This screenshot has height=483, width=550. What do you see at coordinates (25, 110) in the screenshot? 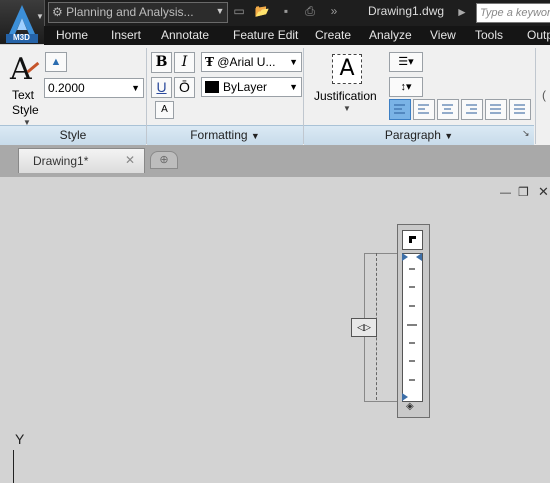
I see `text-style-label-2: Style` at bounding box center [25, 110].